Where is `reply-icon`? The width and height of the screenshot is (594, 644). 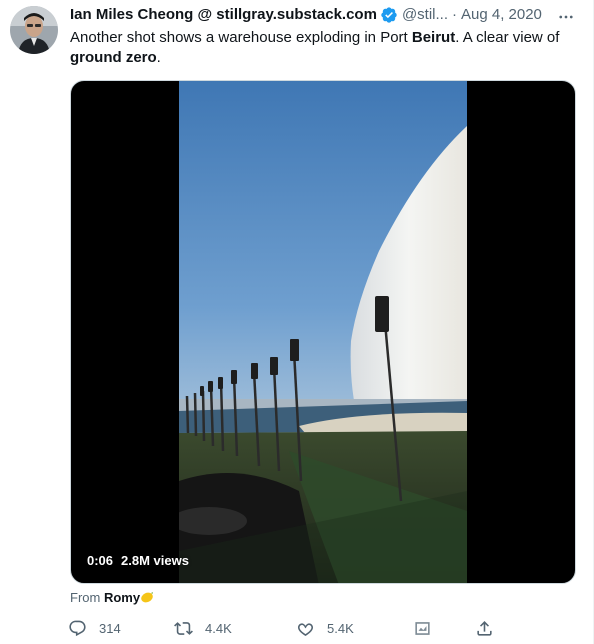
reply-icon is located at coordinates (77, 628).